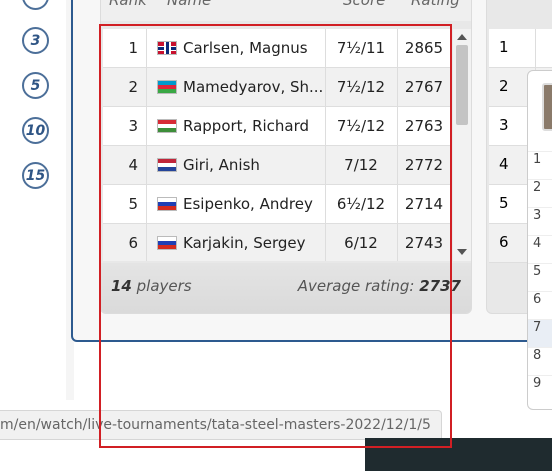  I want to click on rank-cell: 6, so click(125, 242).